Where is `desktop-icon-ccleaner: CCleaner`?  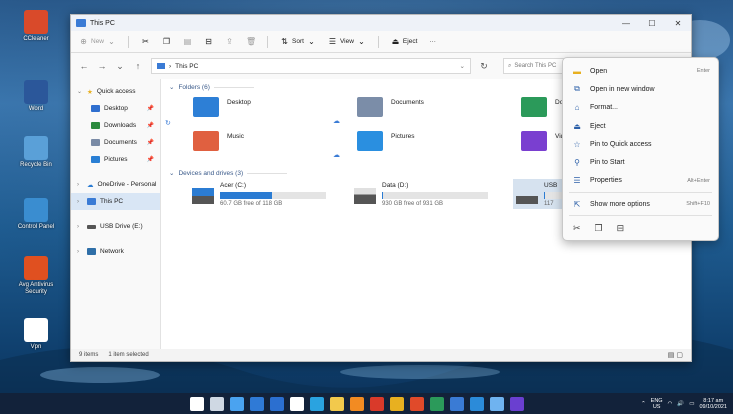 desktop-icon-ccleaner: CCleaner is located at coordinates (36, 26).